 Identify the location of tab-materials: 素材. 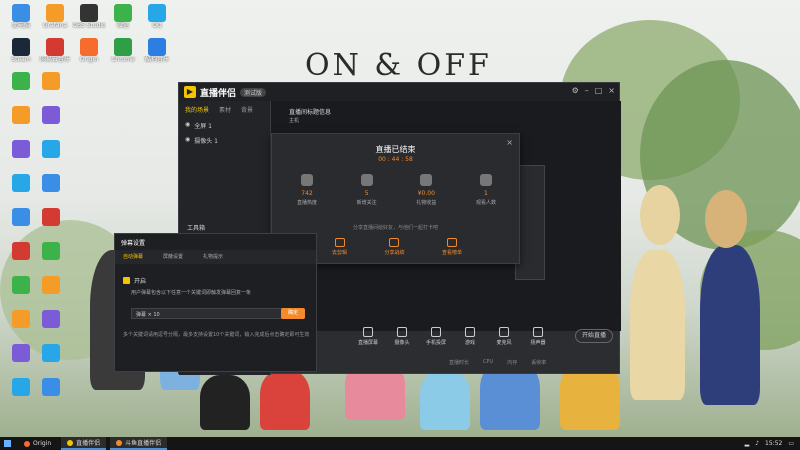
(225, 109).